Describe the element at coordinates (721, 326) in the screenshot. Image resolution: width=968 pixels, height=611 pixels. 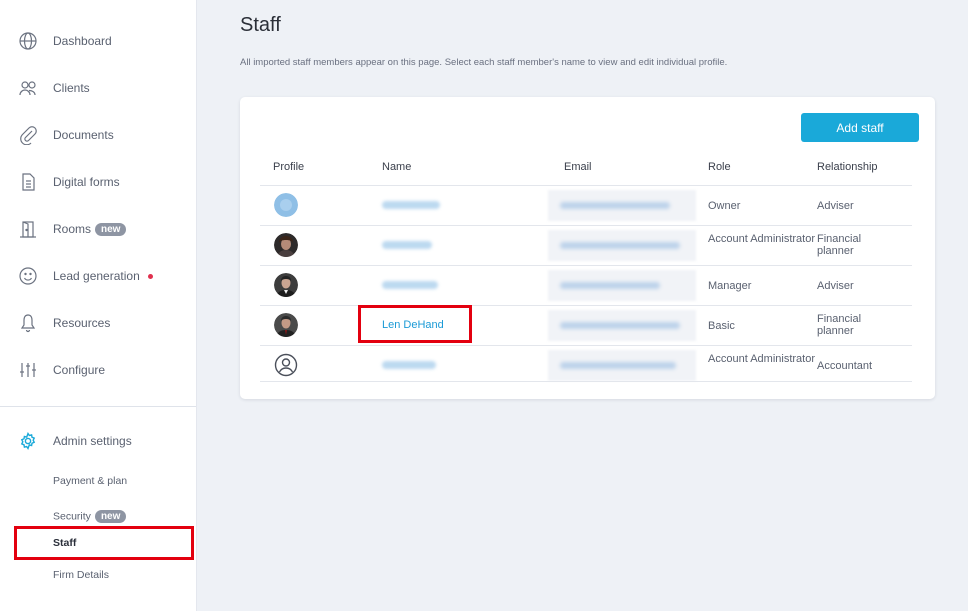
I see `staff-role: Basic` at that location.